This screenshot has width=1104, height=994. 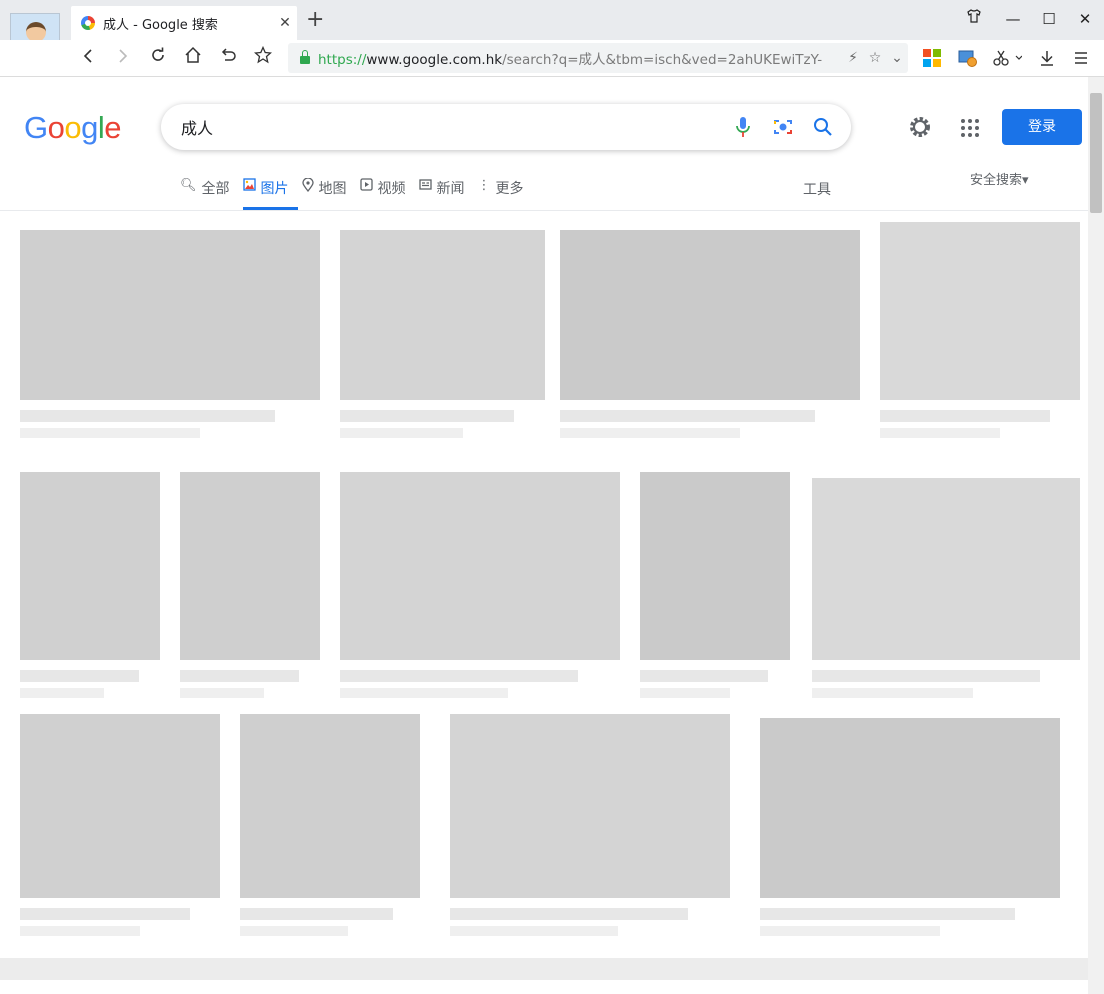 I want to click on tab-images: 图片, so click(x=270, y=189).